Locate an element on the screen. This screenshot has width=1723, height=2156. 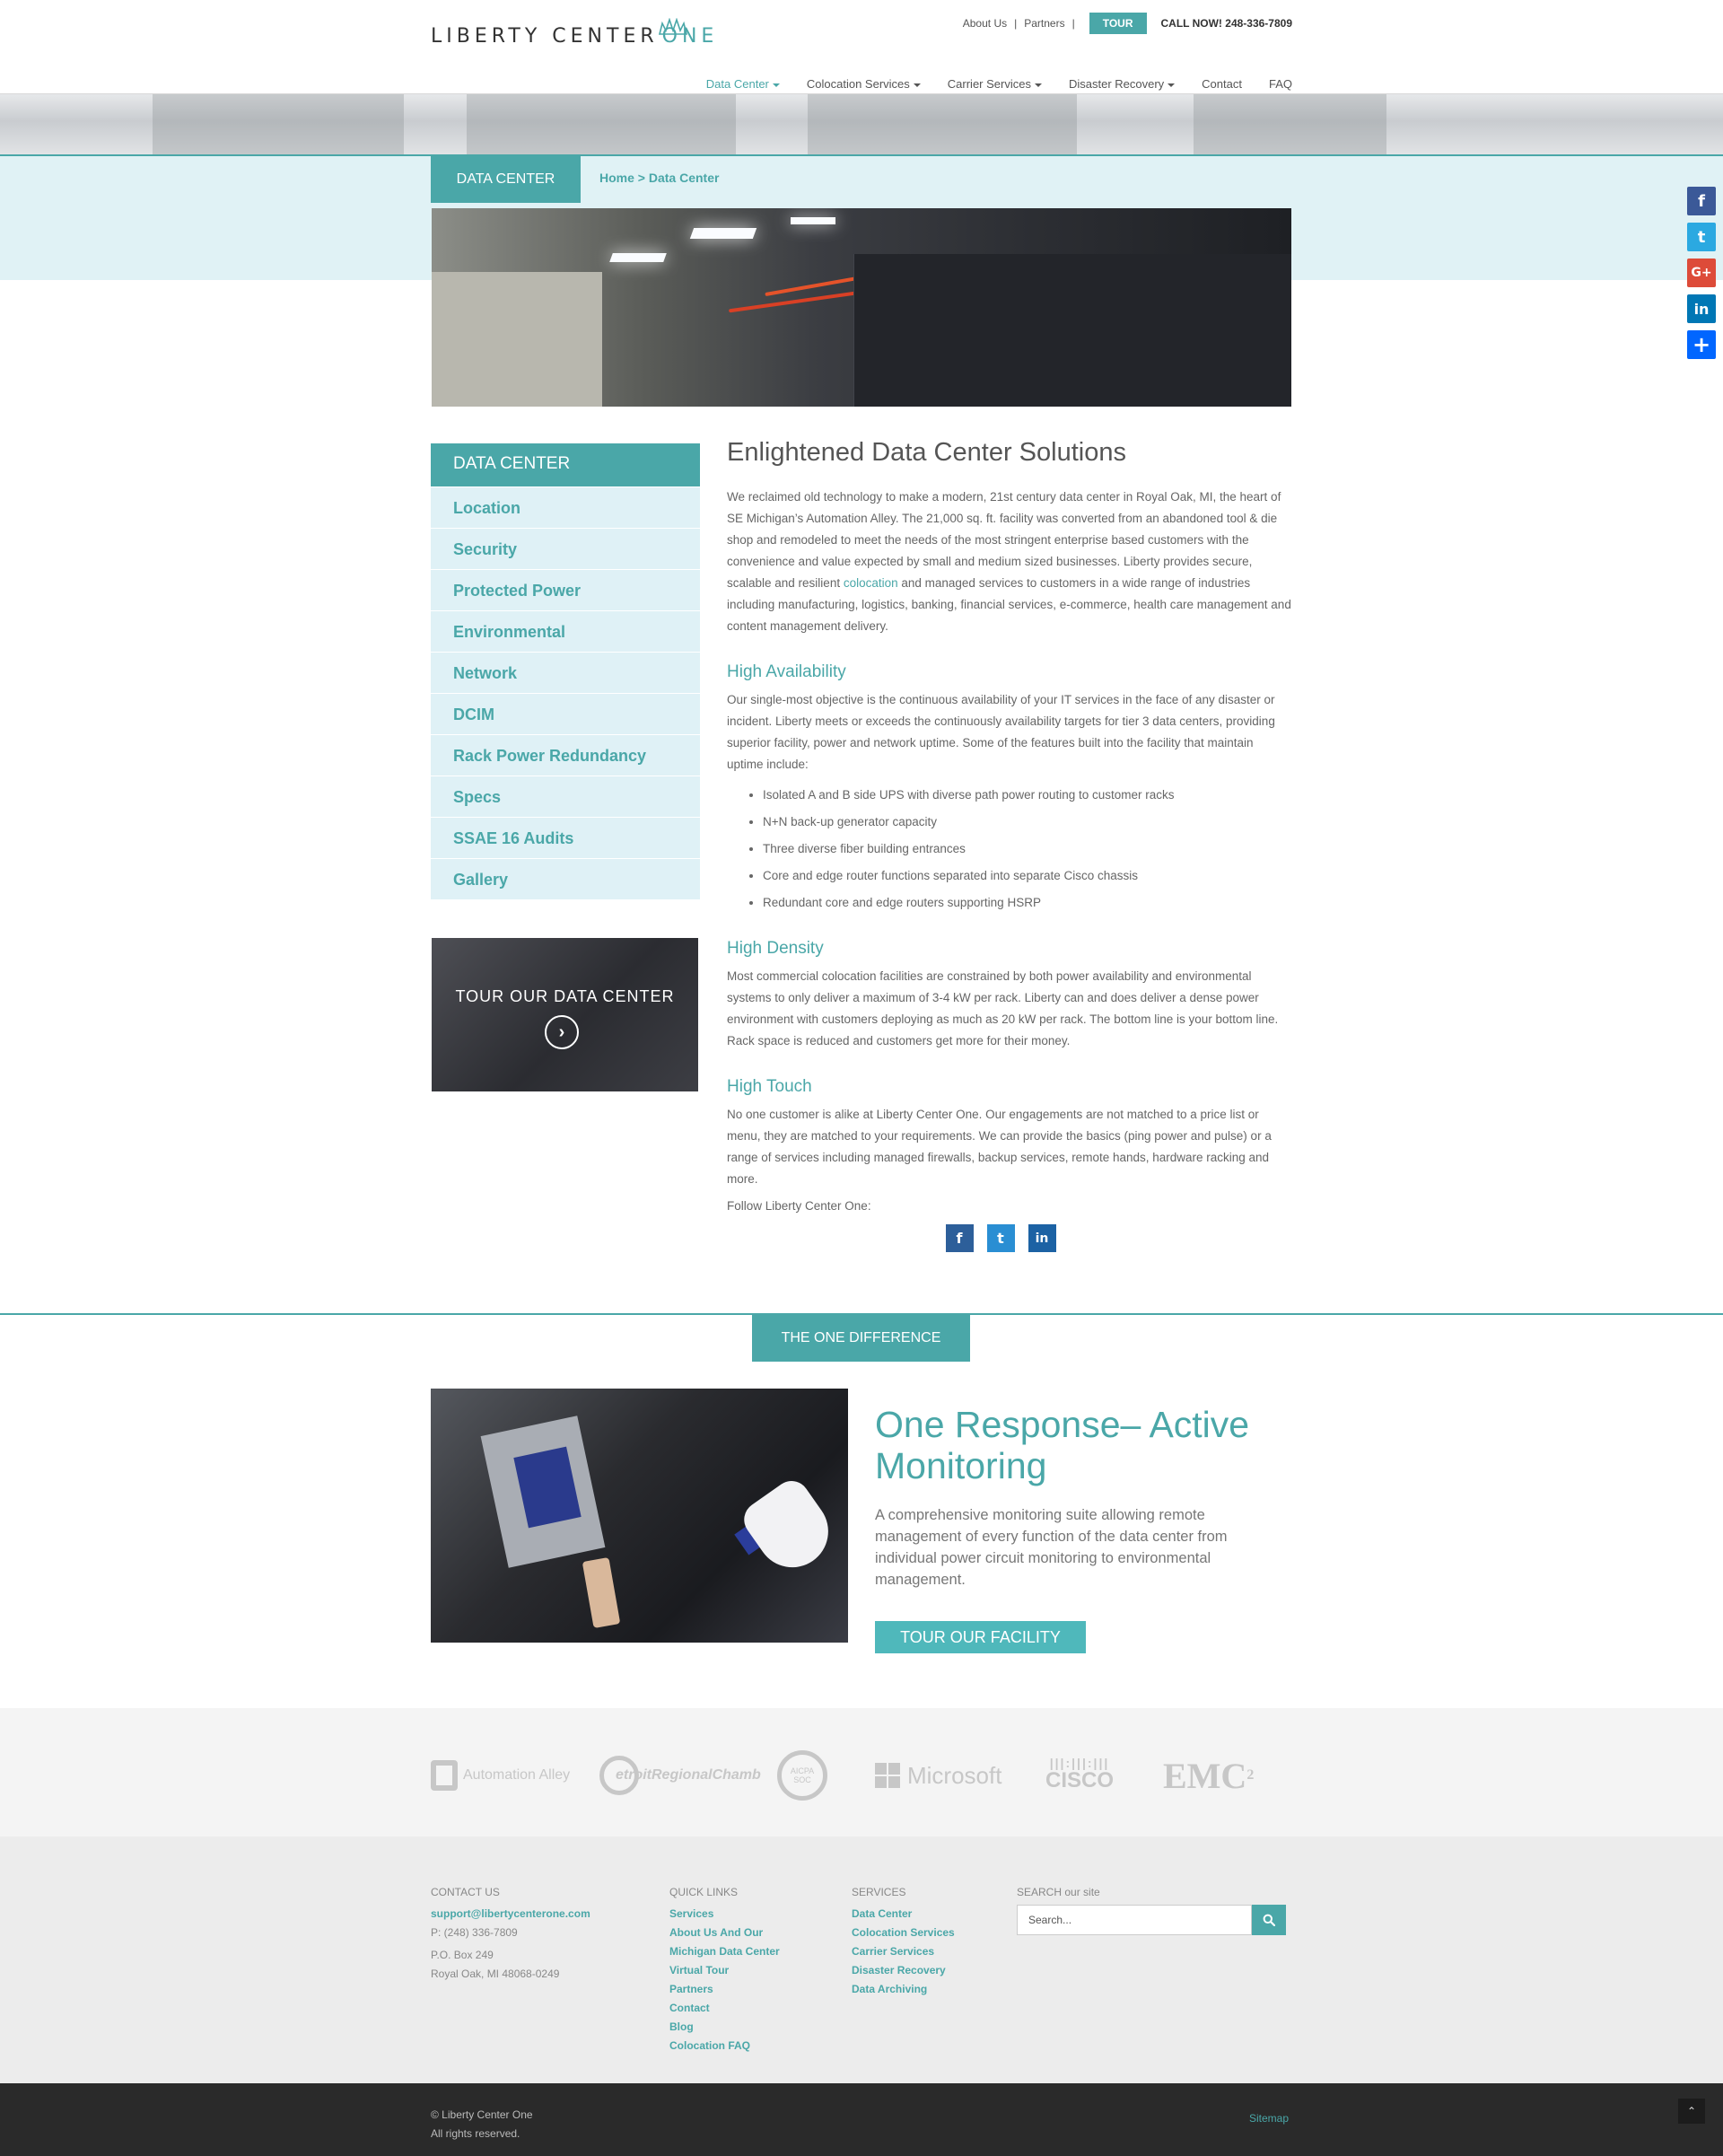
footer-link-partners: Partners is located at coordinates (724, 1989).